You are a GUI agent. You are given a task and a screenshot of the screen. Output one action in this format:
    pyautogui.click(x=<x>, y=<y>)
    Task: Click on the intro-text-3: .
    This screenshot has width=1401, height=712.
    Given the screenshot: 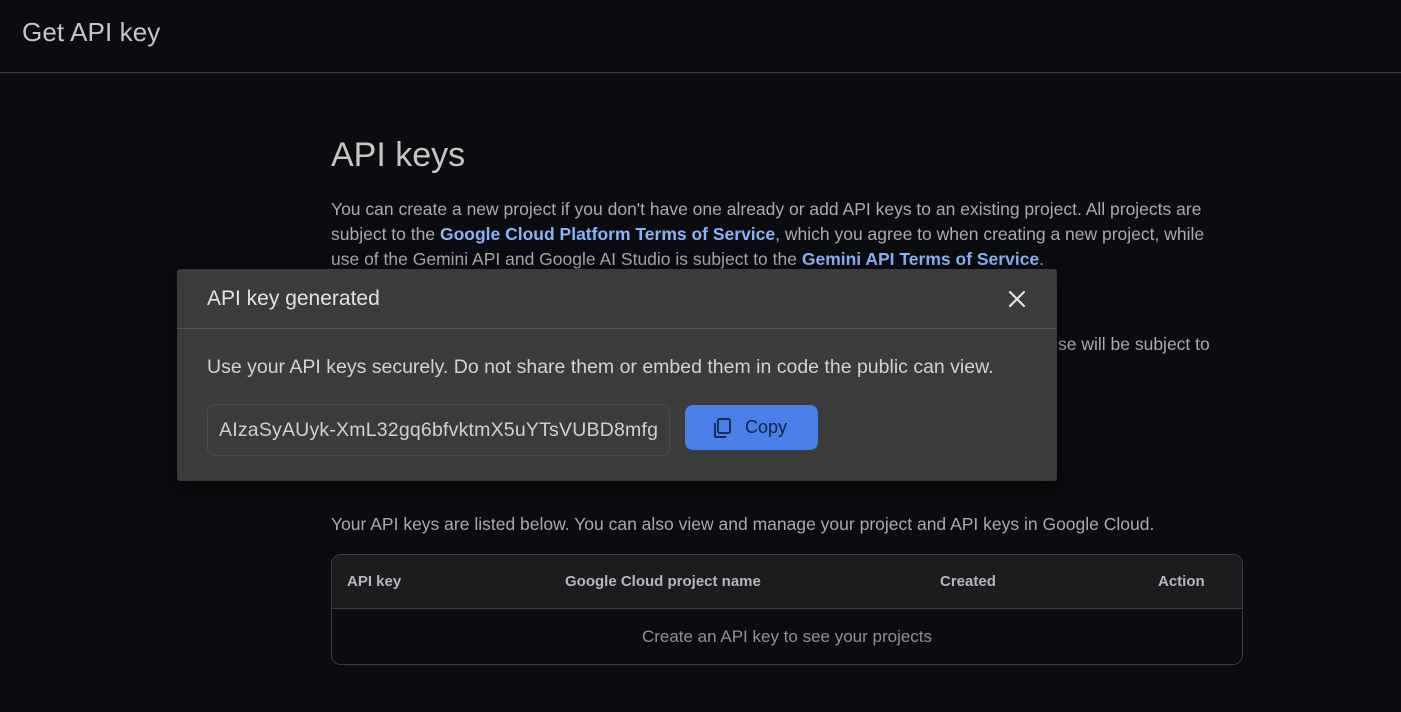 What is the action you would take?
    pyautogui.click(x=1042, y=259)
    